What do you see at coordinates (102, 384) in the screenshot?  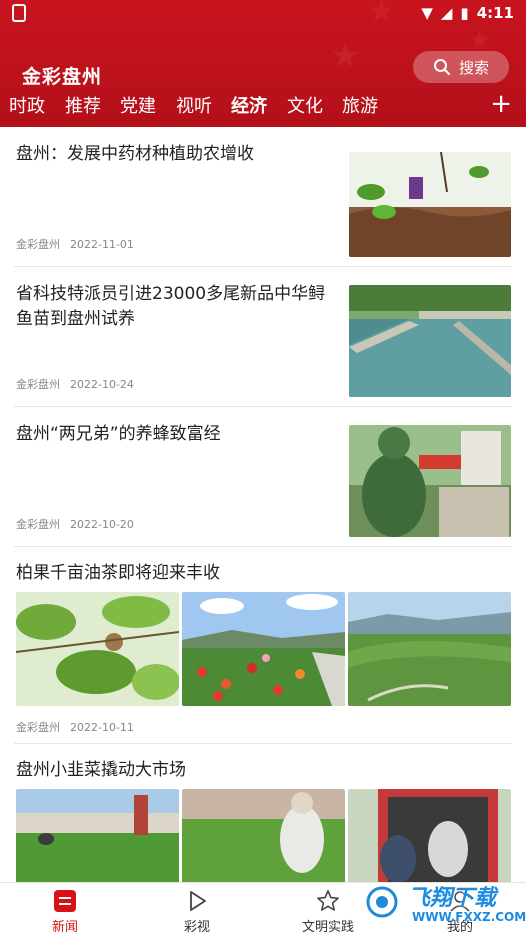 I see `news-date: 2022-10-24` at bounding box center [102, 384].